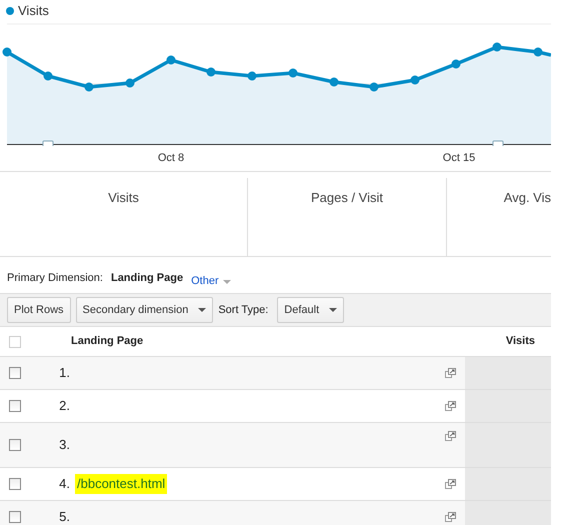 The height and width of the screenshot is (525, 564). I want to click on row-number: 3., so click(64, 445).